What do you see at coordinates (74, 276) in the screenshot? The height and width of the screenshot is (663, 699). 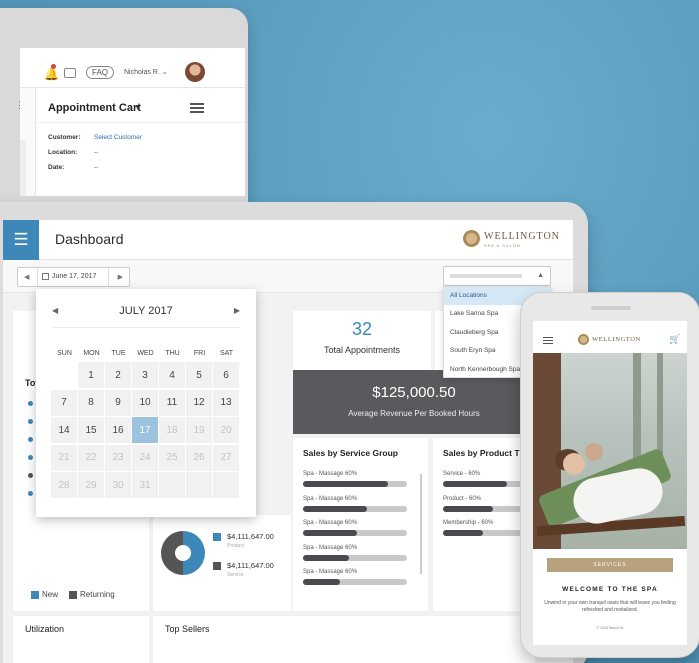 I see `date-field: June 17, 2017` at bounding box center [74, 276].